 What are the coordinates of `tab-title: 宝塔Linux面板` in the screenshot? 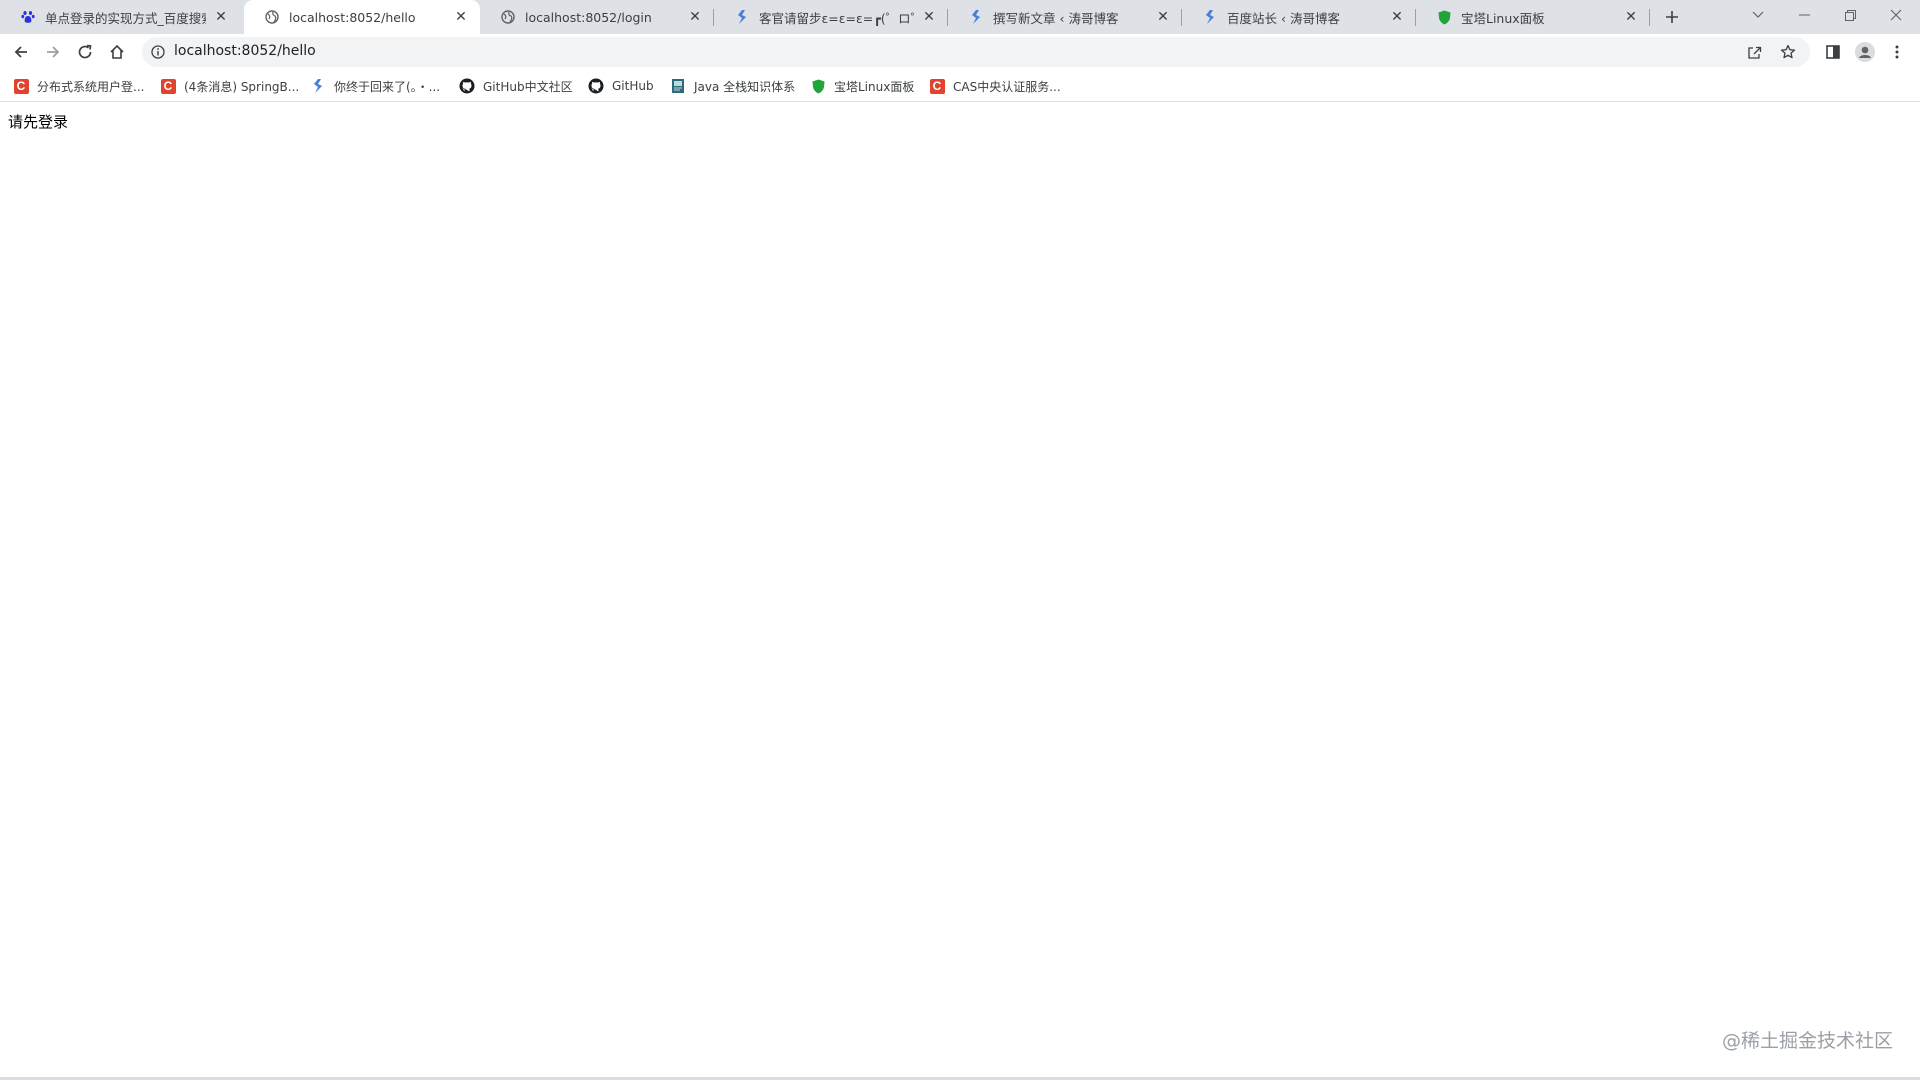 It's located at (1503, 18).